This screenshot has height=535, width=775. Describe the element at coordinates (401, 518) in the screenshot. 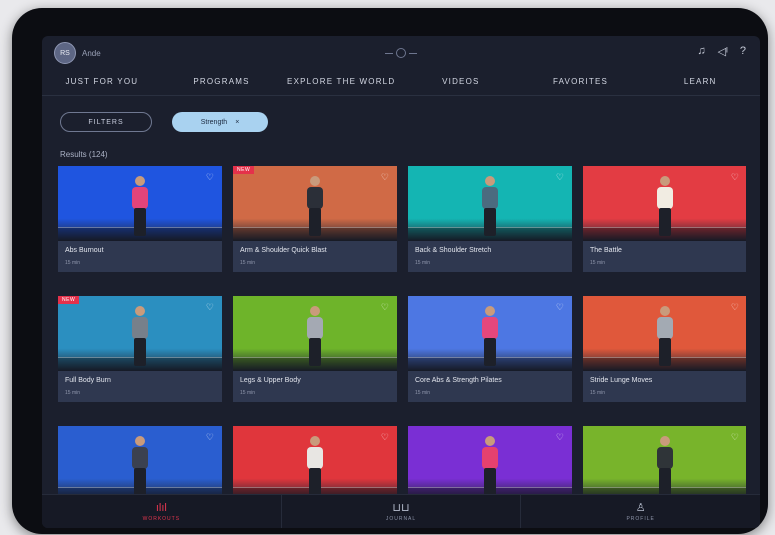

I see `nav-label: JOURNAL` at that location.